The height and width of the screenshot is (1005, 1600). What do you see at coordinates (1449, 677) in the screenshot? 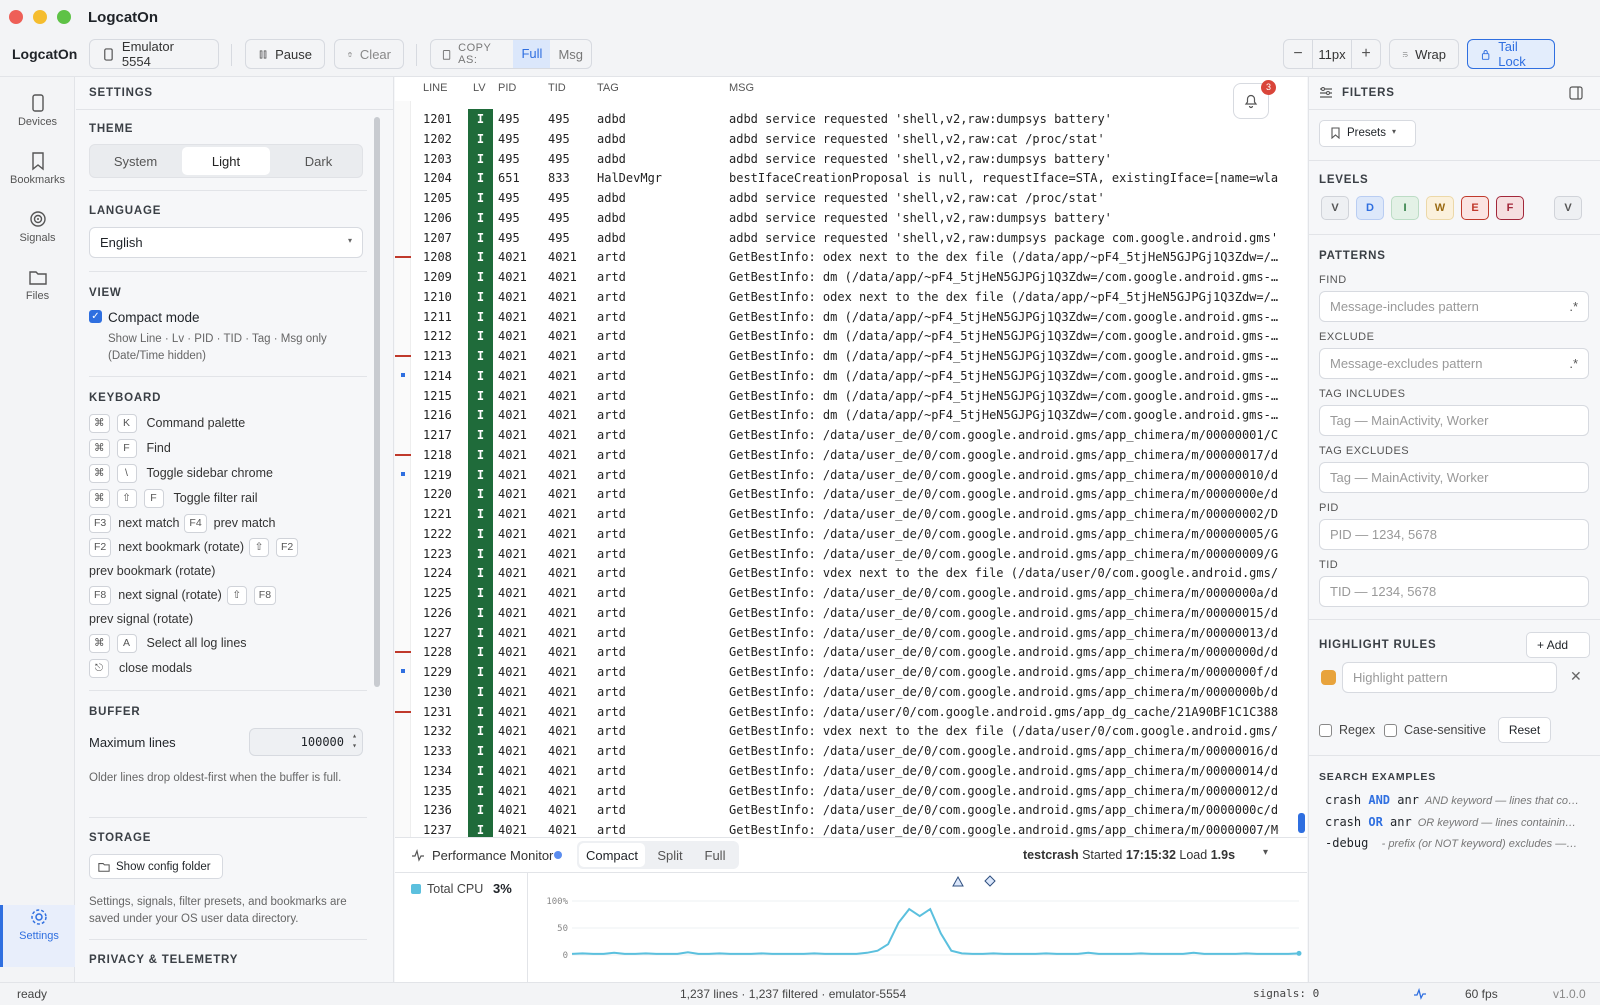
I see `highlight-pattern-input: Highlight pattern` at bounding box center [1449, 677].